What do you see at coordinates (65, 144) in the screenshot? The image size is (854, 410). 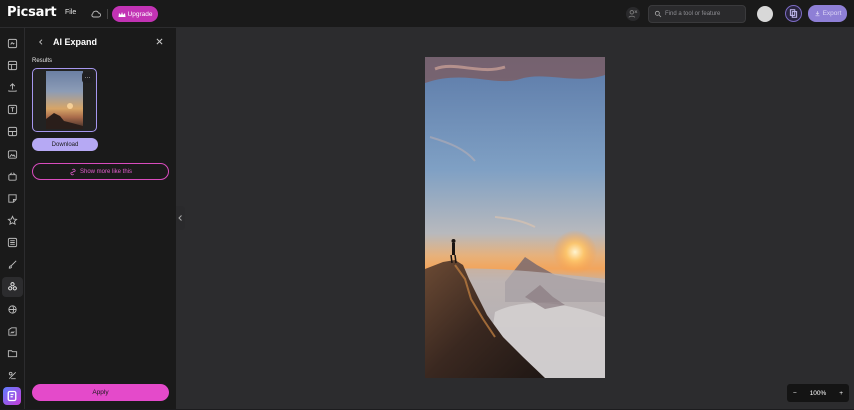 I see `download-button: Download` at bounding box center [65, 144].